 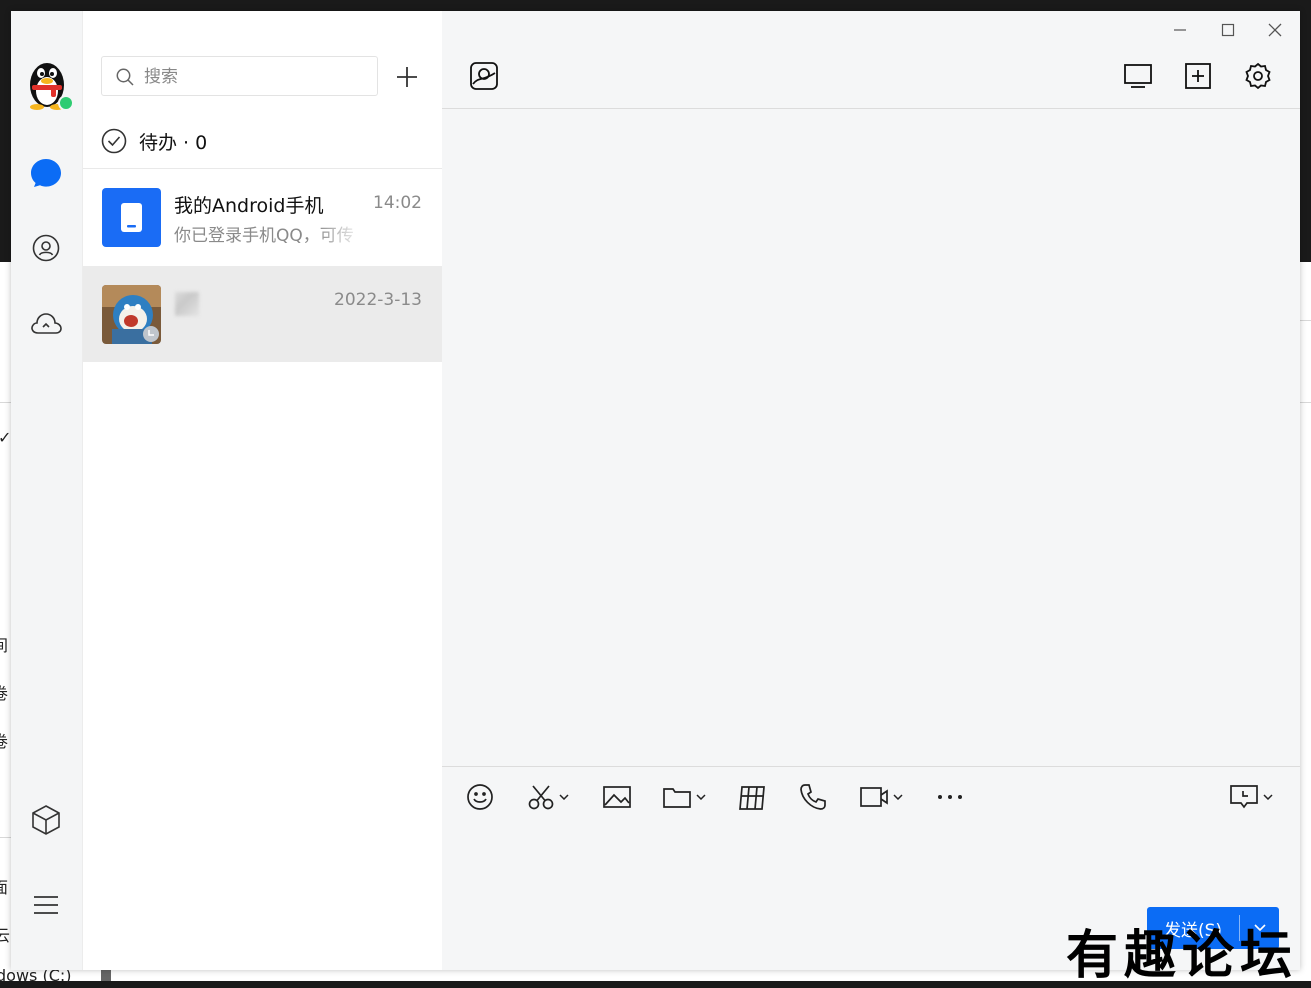 I want to click on add-member-icon, so click(x=1198, y=76).